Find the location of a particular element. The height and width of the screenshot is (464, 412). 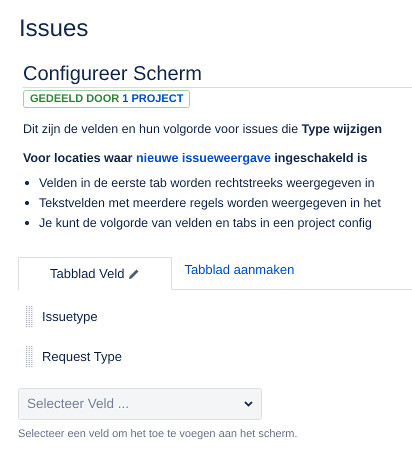

page-title: Issues is located at coordinates (53, 29).